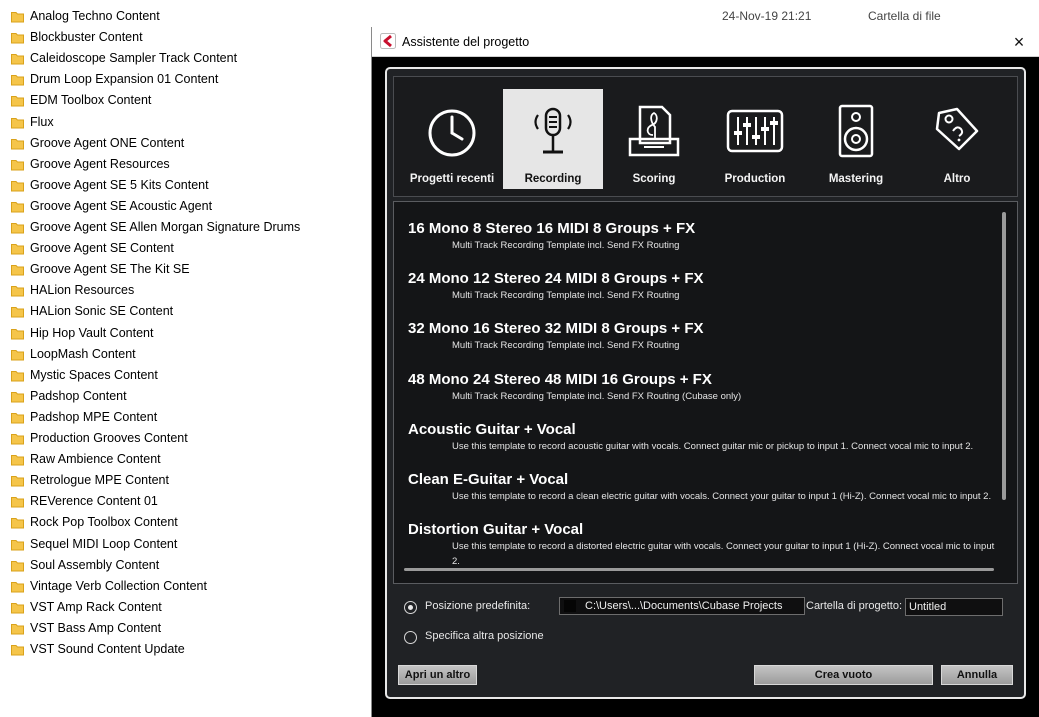 Image resolution: width=1039 pixels, height=717 pixels. I want to click on file-row: Raw Ambience Content, so click(186, 459).